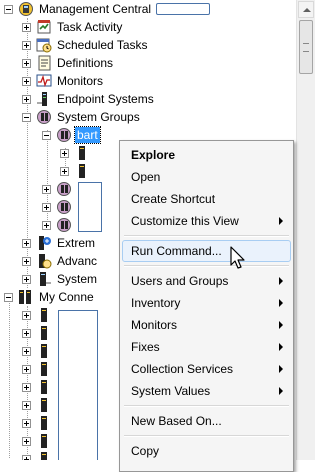  Describe the element at coordinates (82, 117) in the screenshot. I see `tree-item-system-groups: System Groups` at that location.